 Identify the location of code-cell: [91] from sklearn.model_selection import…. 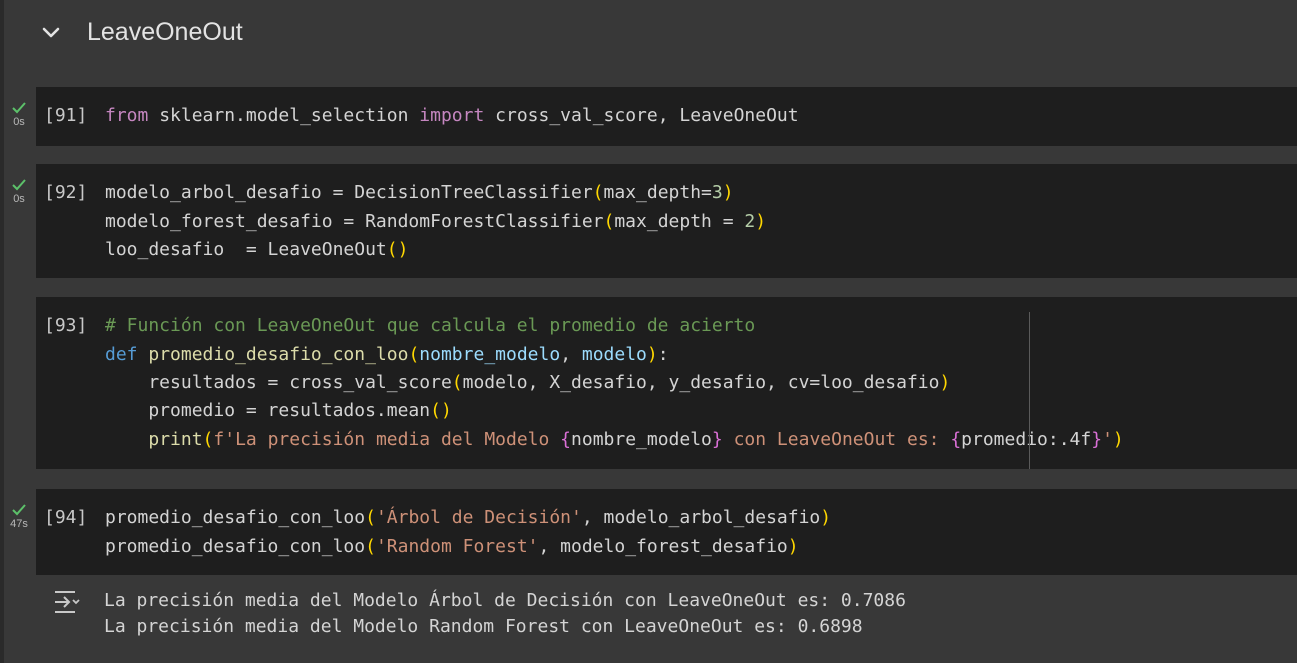
(666, 116).